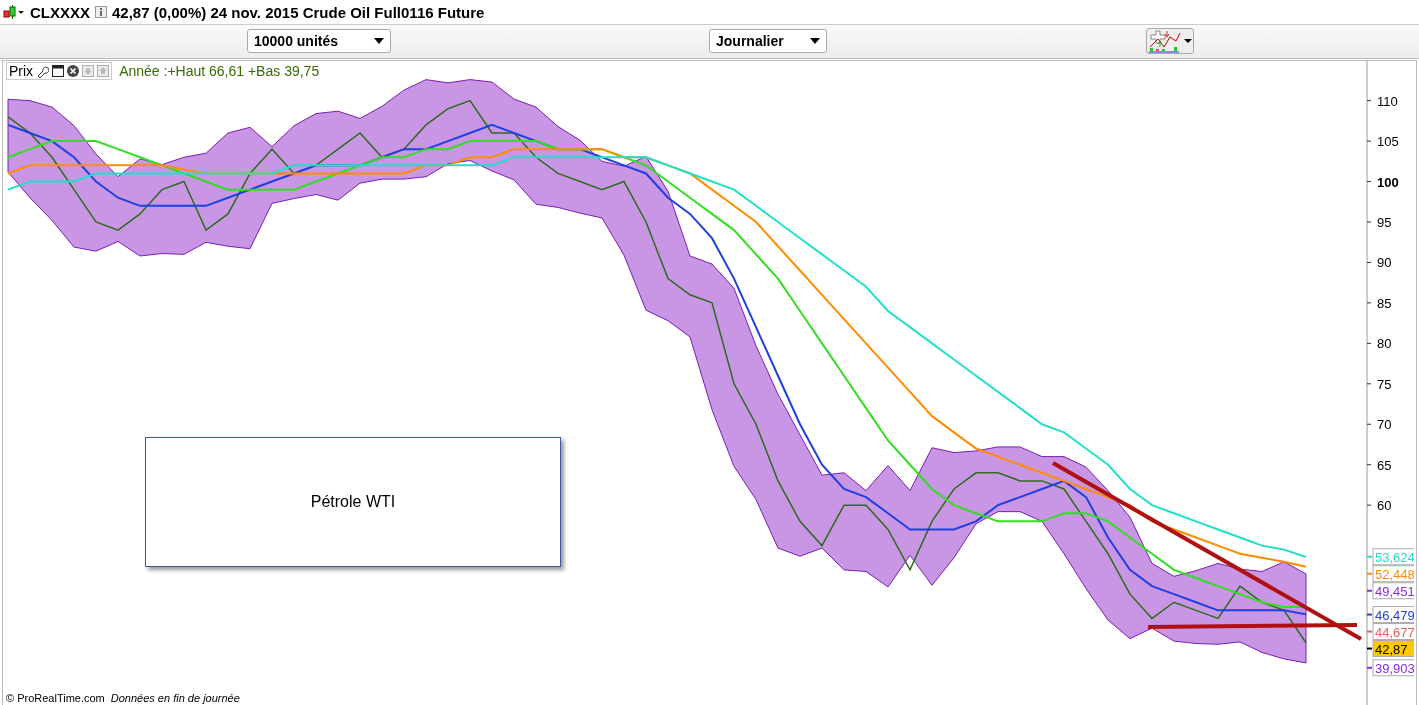 This screenshot has height=705, width=1419. Describe the element at coordinates (1384, 263) in the screenshot. I see `y-tick-label: 90` at that location.